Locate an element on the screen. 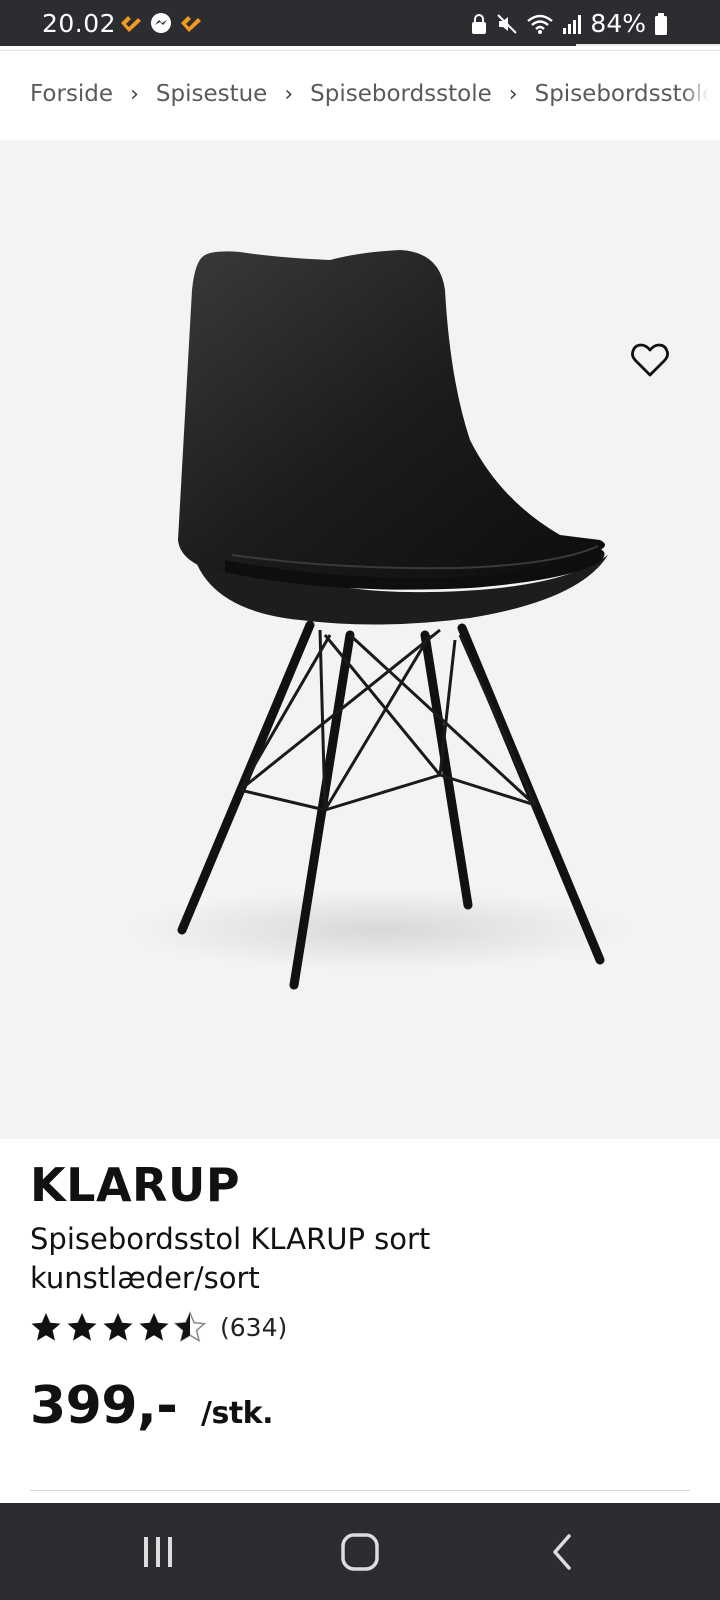 Image resolution: width=720 pixels, height=1600 pixels. breadcrumb-item-forside: Forside is located at coordinates (71, 94).